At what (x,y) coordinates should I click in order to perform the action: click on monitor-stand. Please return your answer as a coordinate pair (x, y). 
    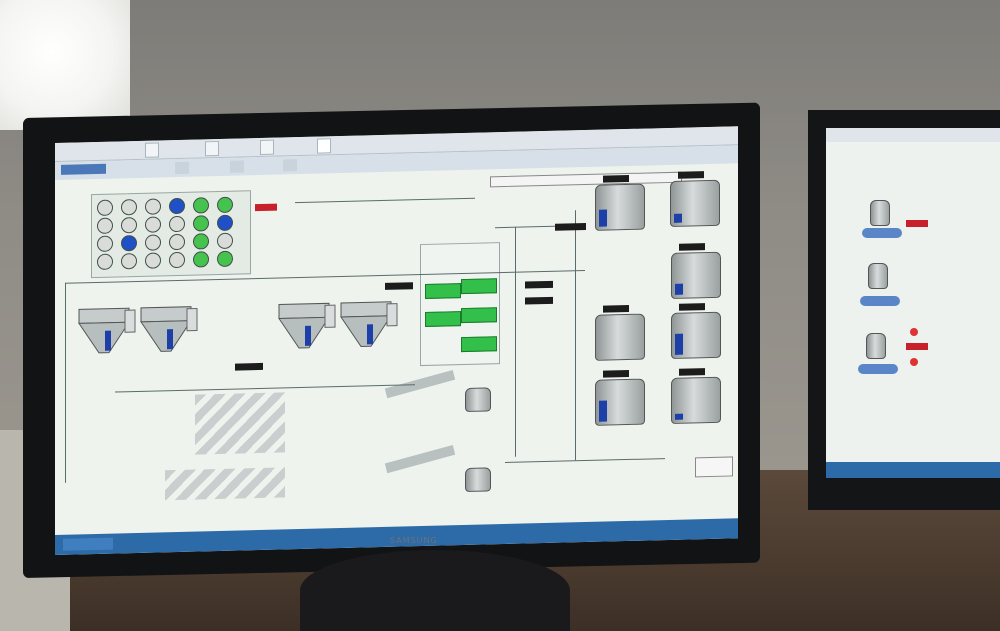
    Looking at the image, I should click on (435, 590).